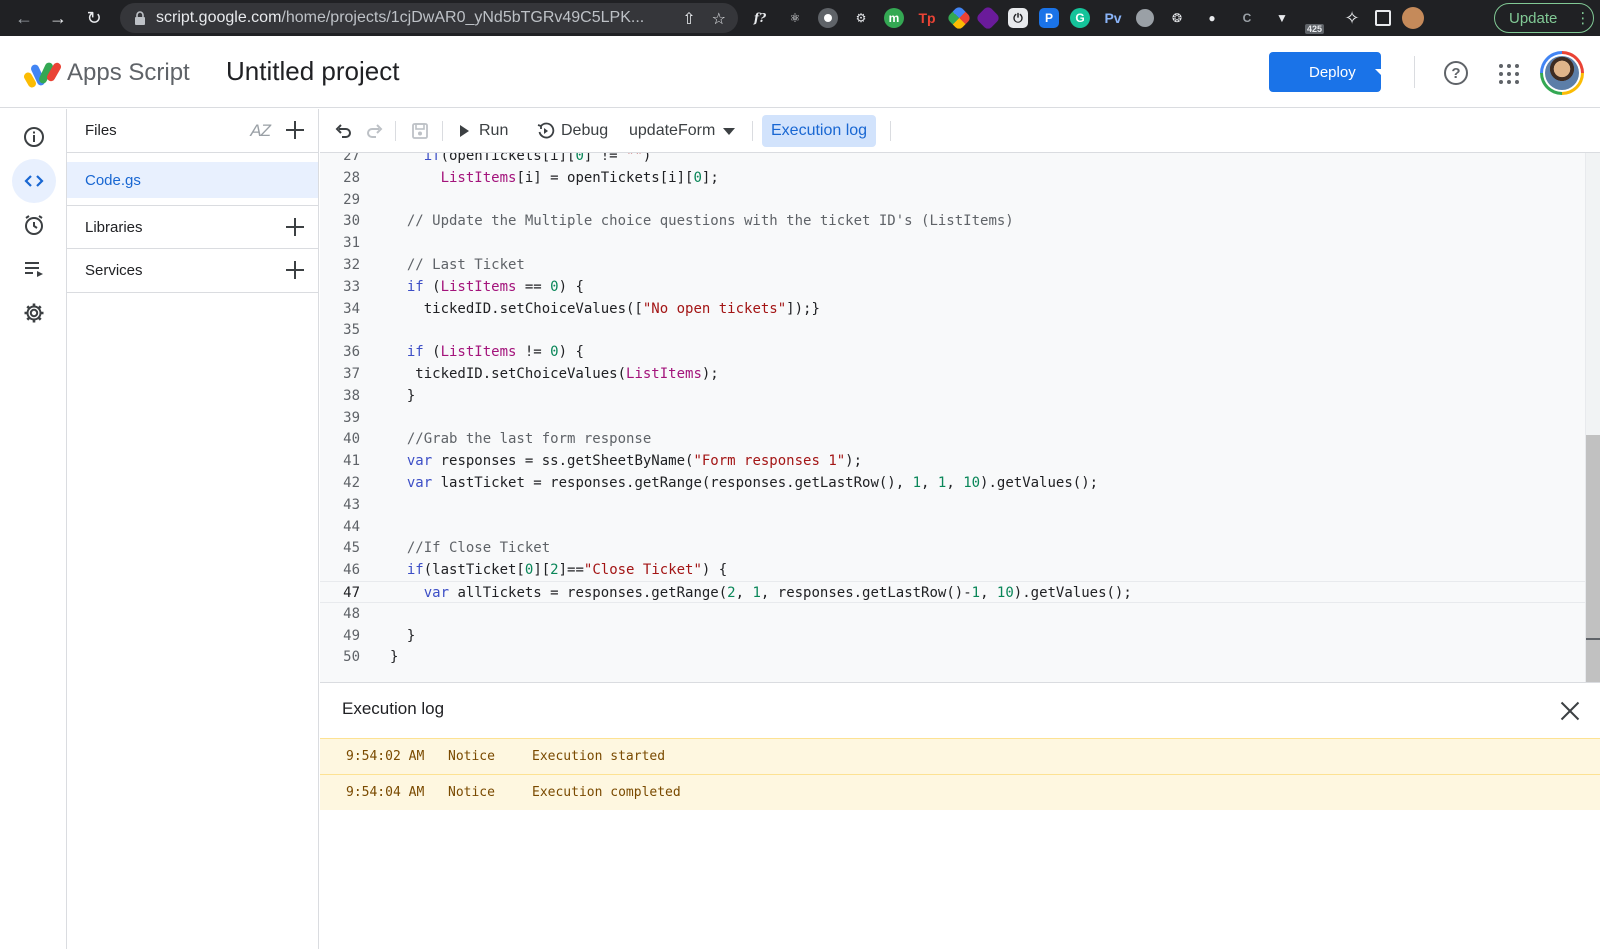  What do you see at coordinates (351, 243) in the screenshot?
I see `line-number: 31` at bounding box center [351, 243].